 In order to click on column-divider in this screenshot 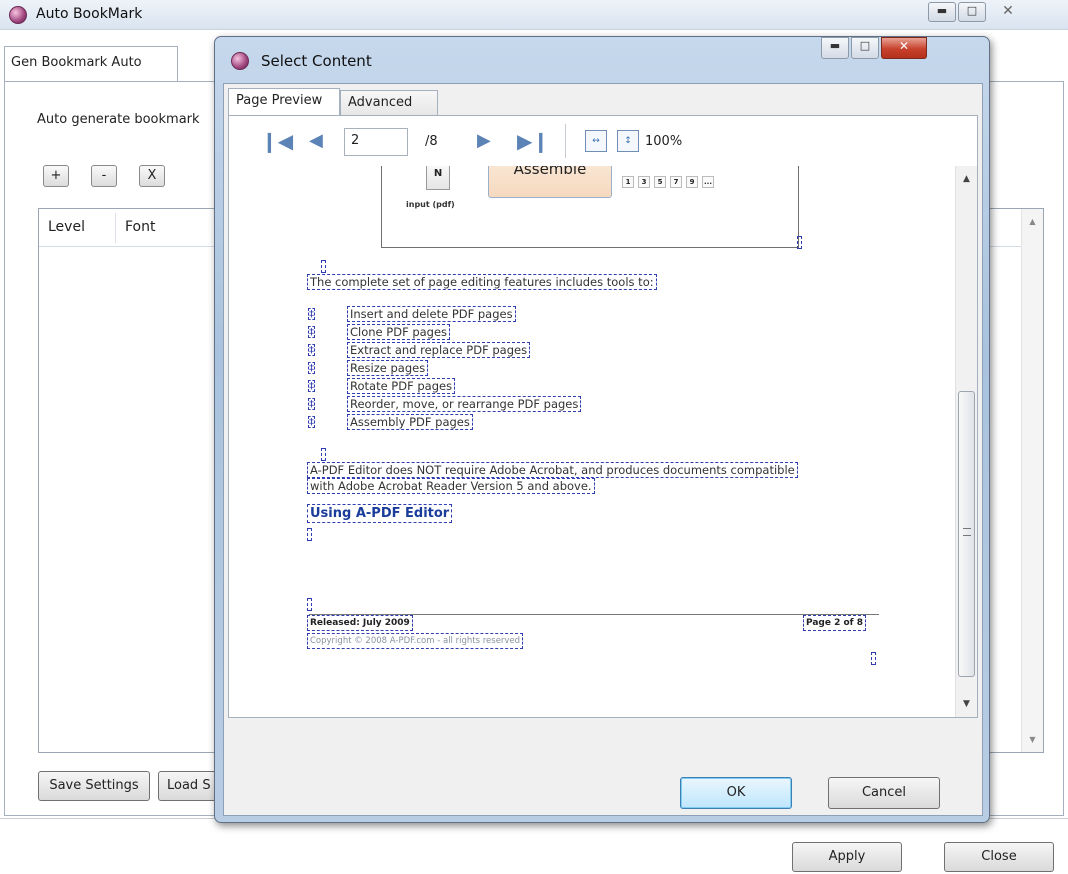, I will do `click(115, 228)`.